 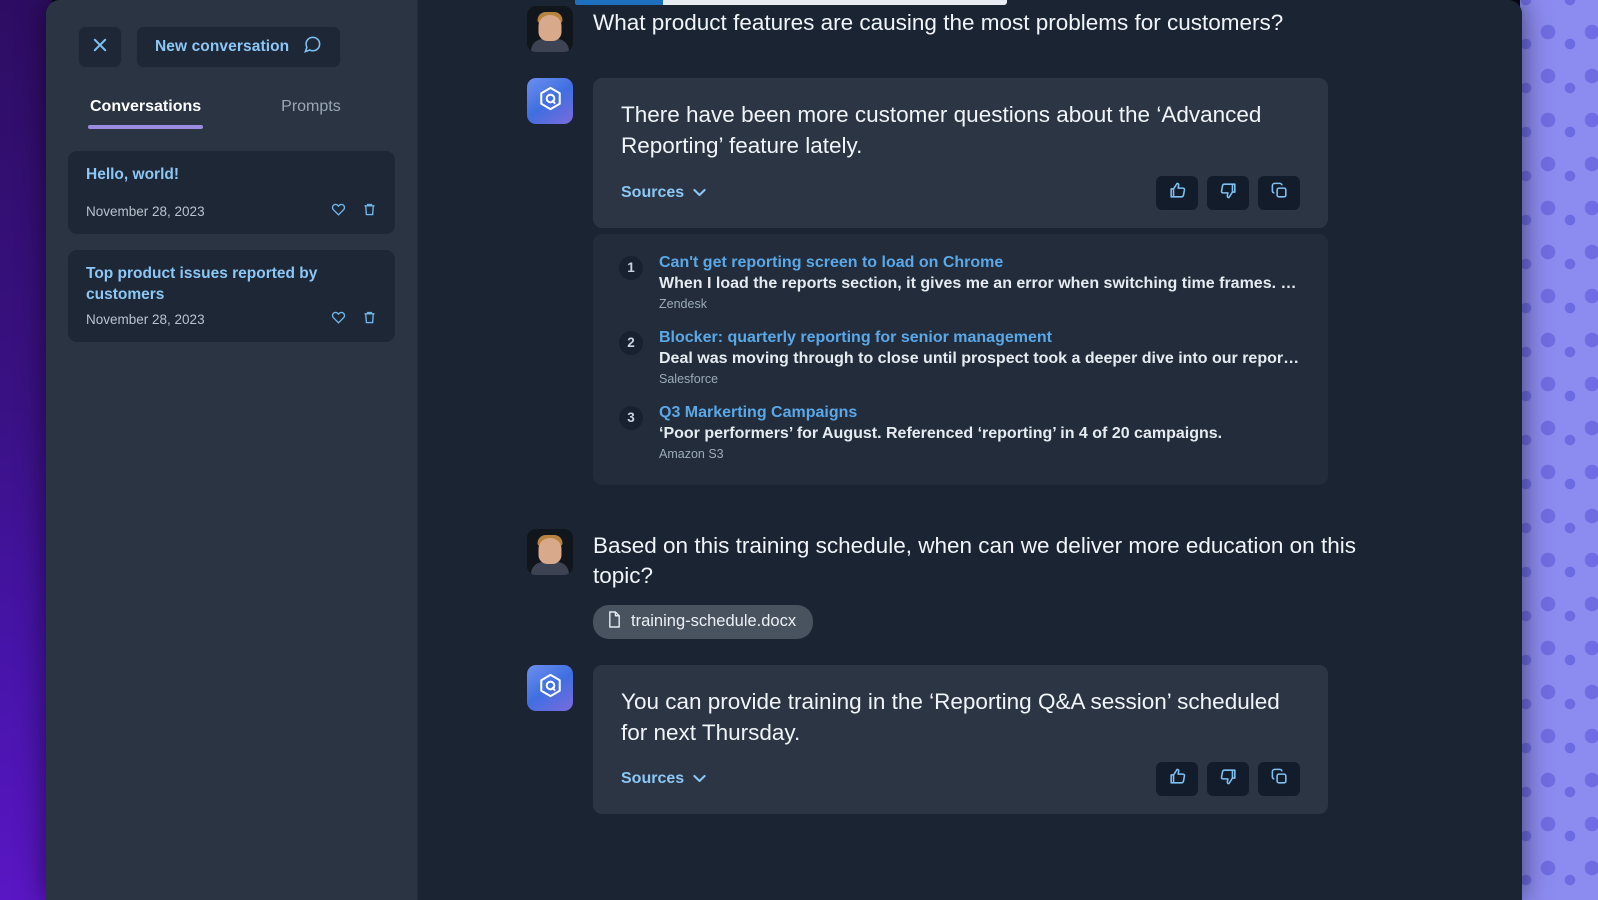 What do you see at coordinates (980, 413) in the screenshot?
I see `source-title: Q3 Markerting Campaigns` at bounding box center [980, 413].